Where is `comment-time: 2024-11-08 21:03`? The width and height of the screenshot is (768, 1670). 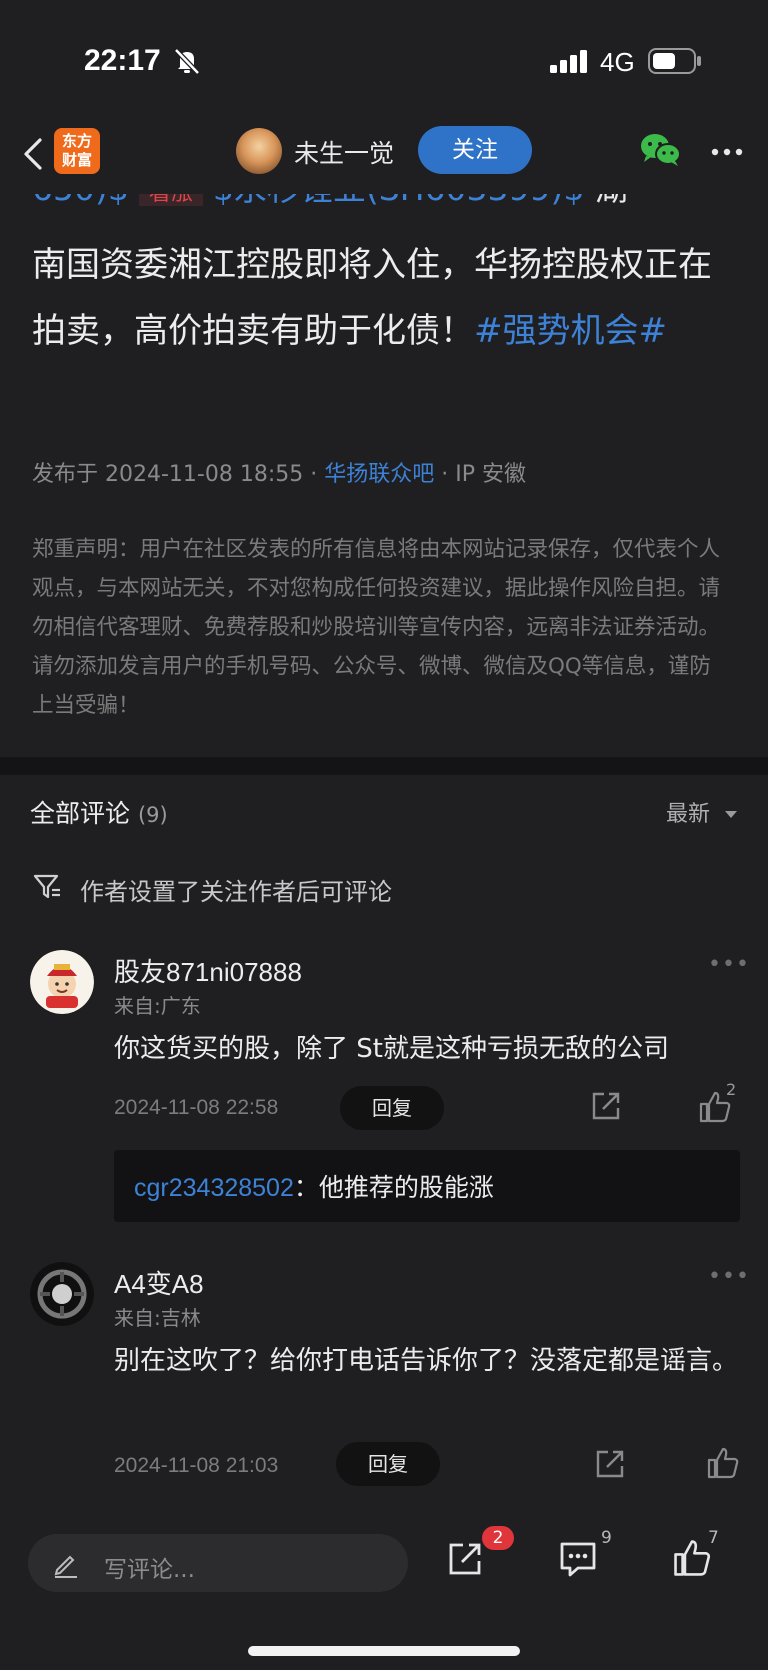
comment-time: 2024-11-08 21:03 is located at coordinates (196, 1465).